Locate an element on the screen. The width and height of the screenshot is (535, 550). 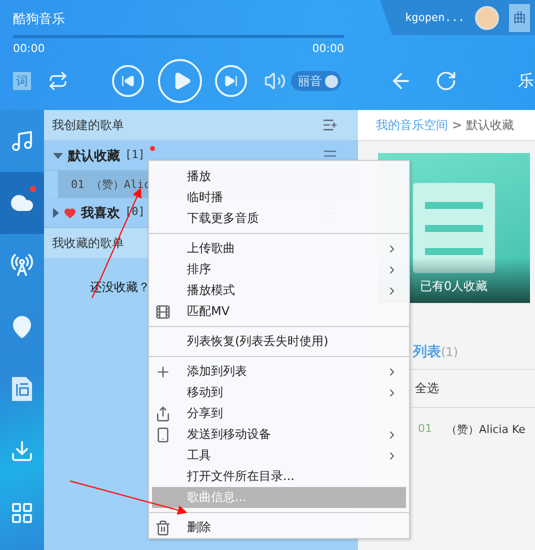
menu-item: 下载更多音质 is located at coordinates (279, 218).